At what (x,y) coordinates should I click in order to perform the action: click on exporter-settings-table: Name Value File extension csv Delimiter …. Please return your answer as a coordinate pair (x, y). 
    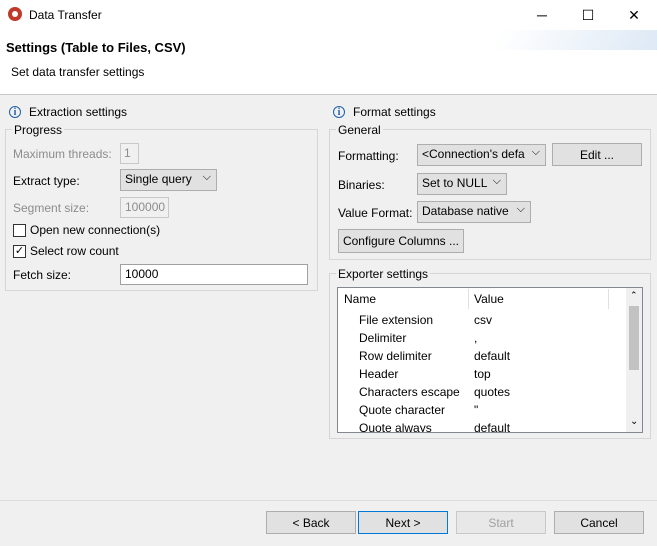
    Looking at the image, I should click on (490, 360).